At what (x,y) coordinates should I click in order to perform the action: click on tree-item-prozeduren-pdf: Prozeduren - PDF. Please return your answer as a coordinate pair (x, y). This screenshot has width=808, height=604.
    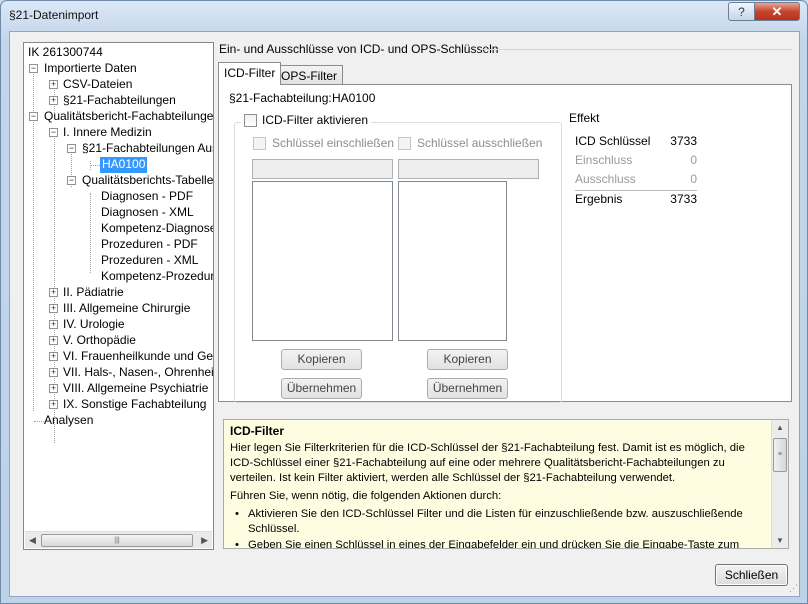
    Looking at the image, I should click on (149, 245).